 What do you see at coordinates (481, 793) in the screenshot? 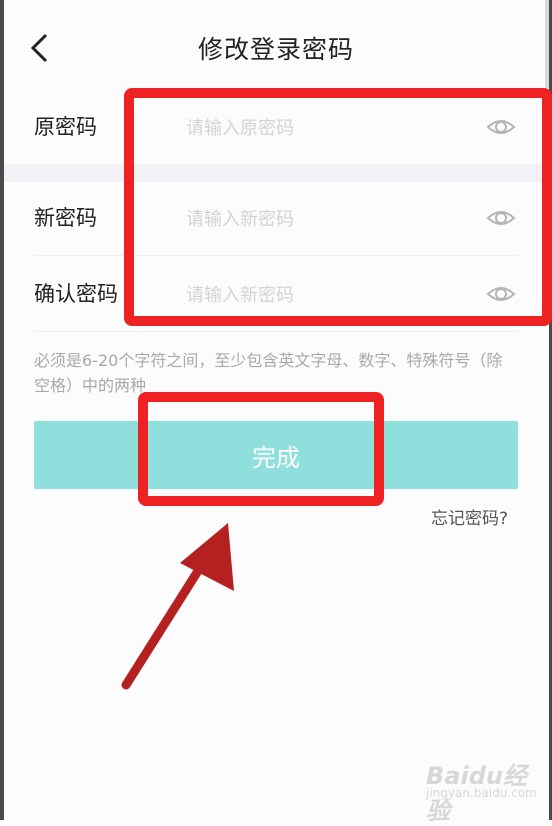
I see `watermark-url: jingyan.baidu.com` at bounding box center [481, 793].